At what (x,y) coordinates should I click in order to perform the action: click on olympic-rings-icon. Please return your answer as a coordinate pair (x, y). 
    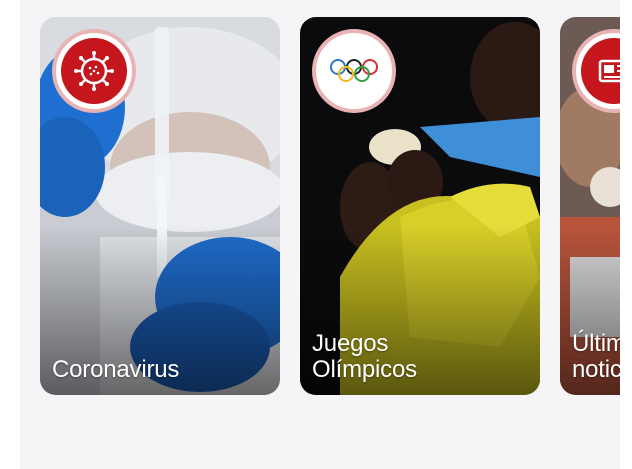
    Looking at the image, I should click on (354, 70).